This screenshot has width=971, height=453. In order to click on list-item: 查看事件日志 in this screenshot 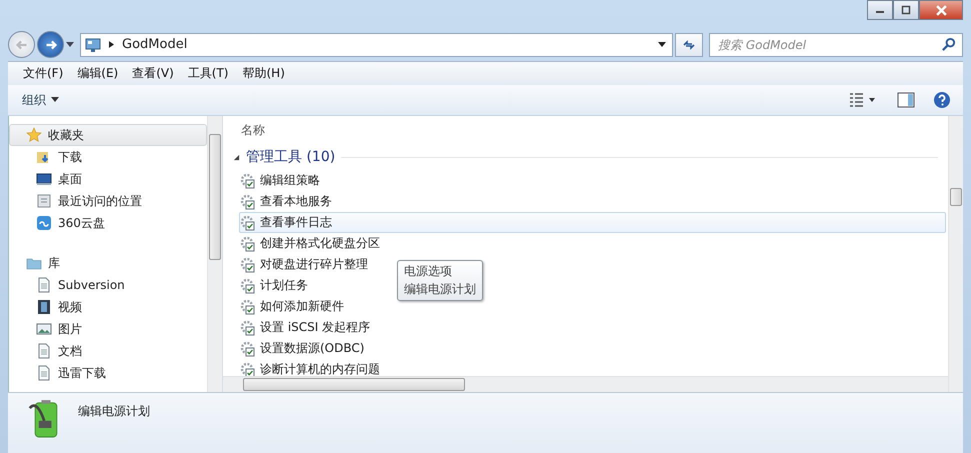, I will do `click(592, 222)`.